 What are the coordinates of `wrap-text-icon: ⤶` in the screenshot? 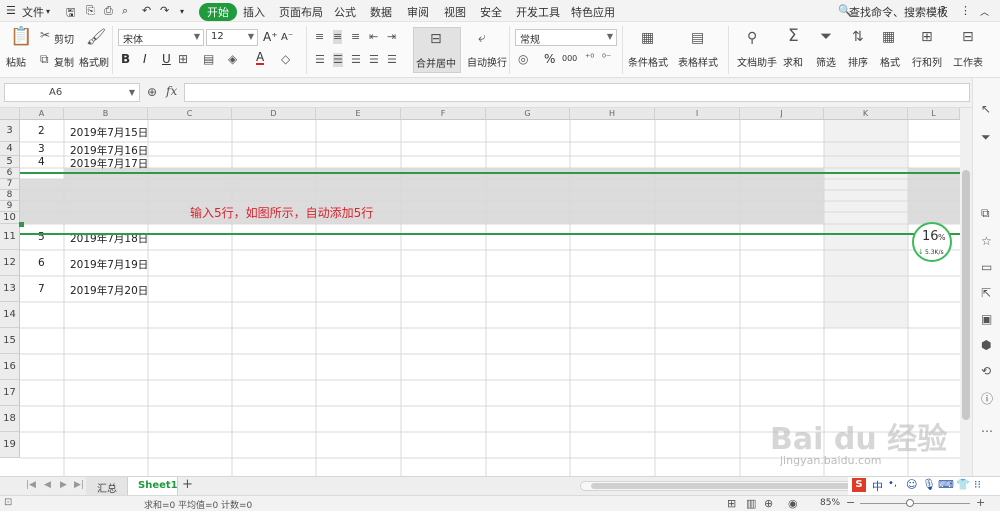 It's located at (482, 38).